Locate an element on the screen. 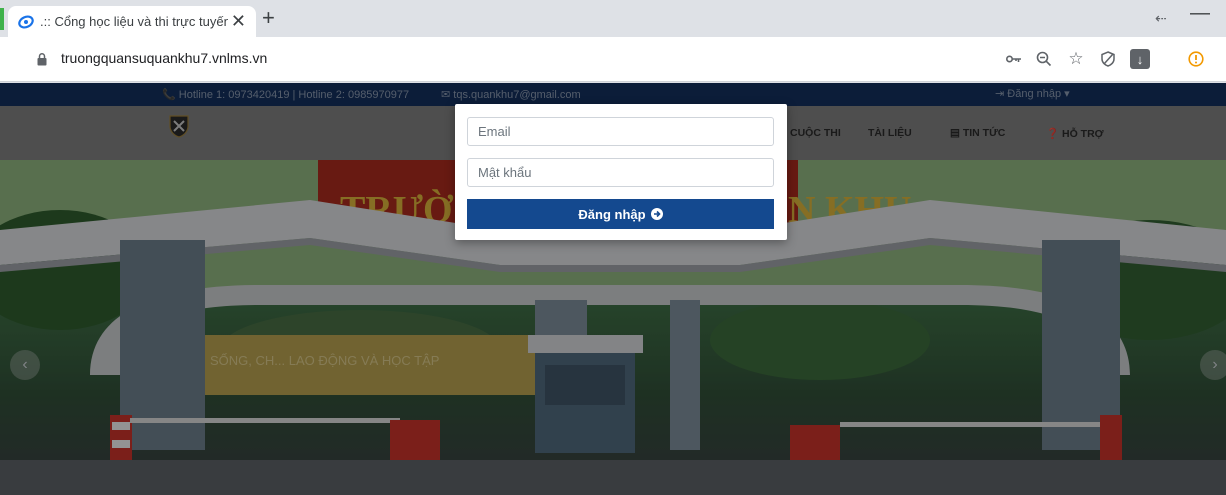 The height and width of the screenshot is (495, 1226). browser-tab: .:: Cổng học liệu và thi trực tuyến ✕ is located at coordinates (132, 21).